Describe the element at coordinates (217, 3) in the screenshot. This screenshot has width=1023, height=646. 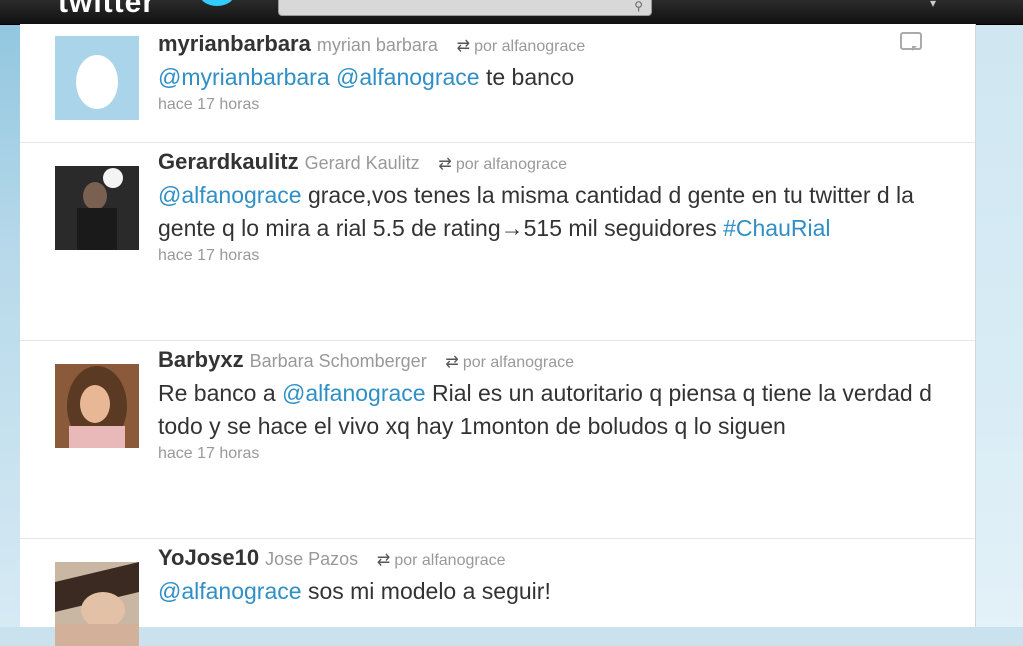
I see `twitter-bird-icon` at that location.